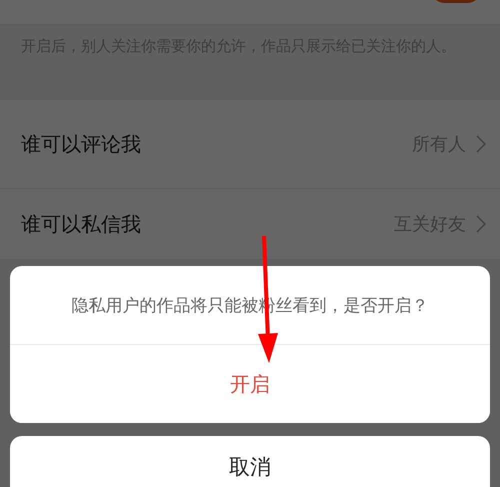 The image size is (500, 487). I want to click on cancel-button: 取消, so click(250, 461).